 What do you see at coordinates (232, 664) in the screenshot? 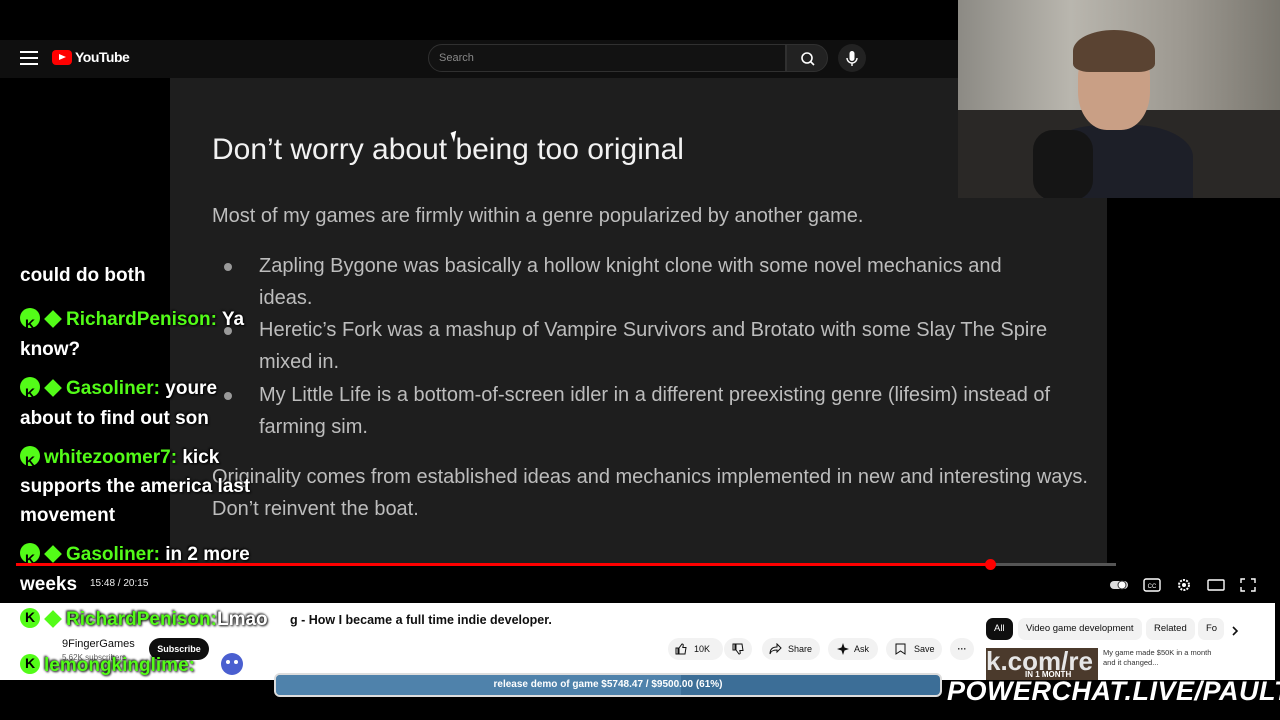
I see `emote-icon` at bounding box center [232, 664].